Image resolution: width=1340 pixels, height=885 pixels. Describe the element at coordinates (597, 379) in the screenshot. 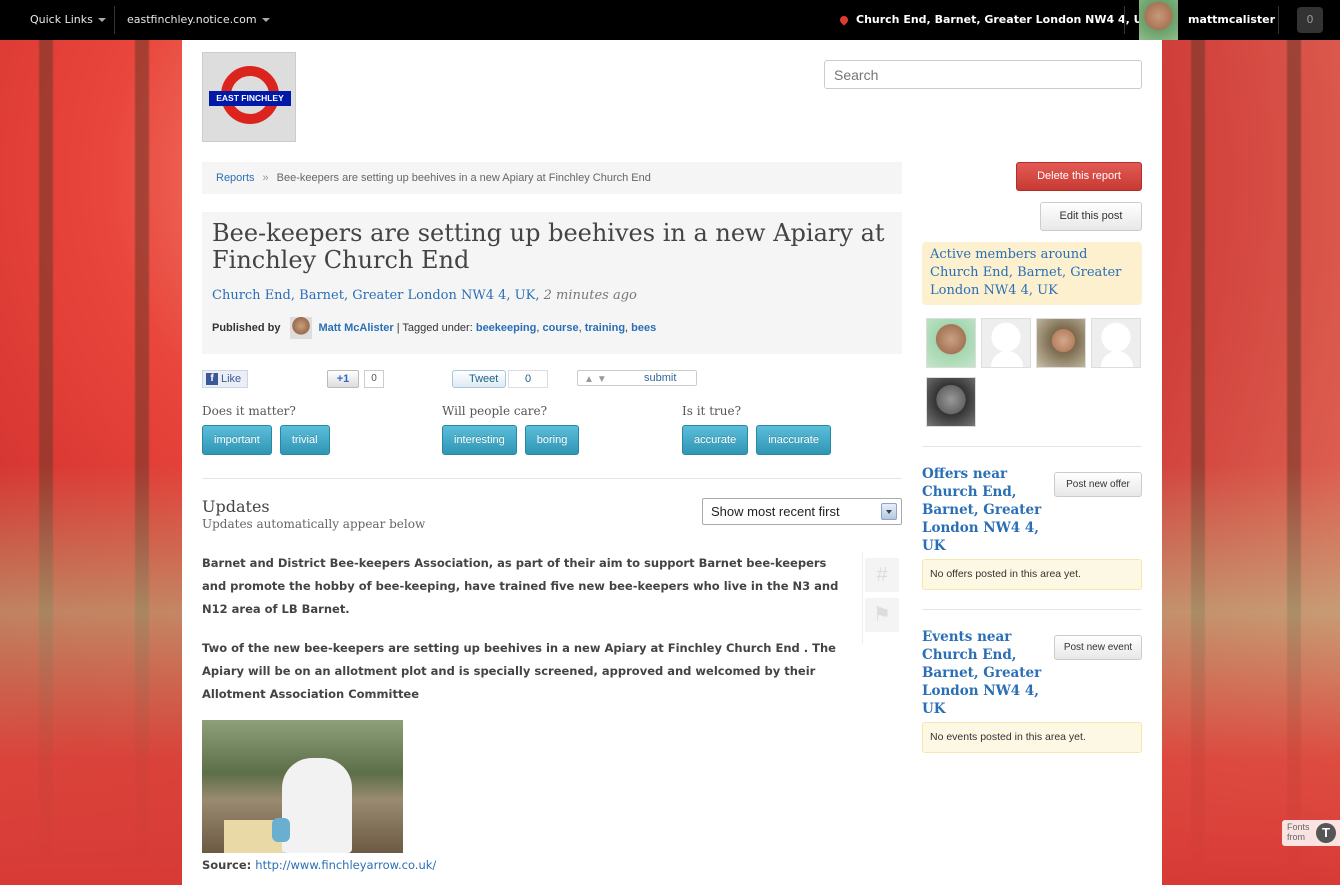

I see `reddit-arrows-icon: ▲▼` at that location.